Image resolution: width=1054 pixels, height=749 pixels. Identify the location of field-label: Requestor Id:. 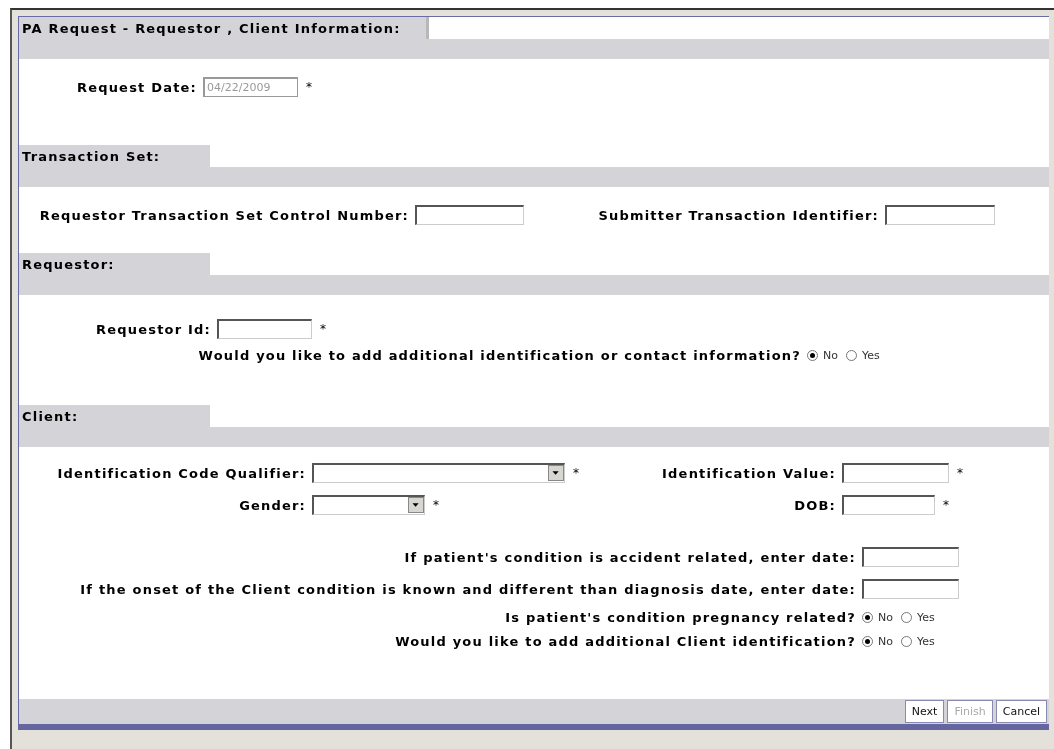
(153, 329).